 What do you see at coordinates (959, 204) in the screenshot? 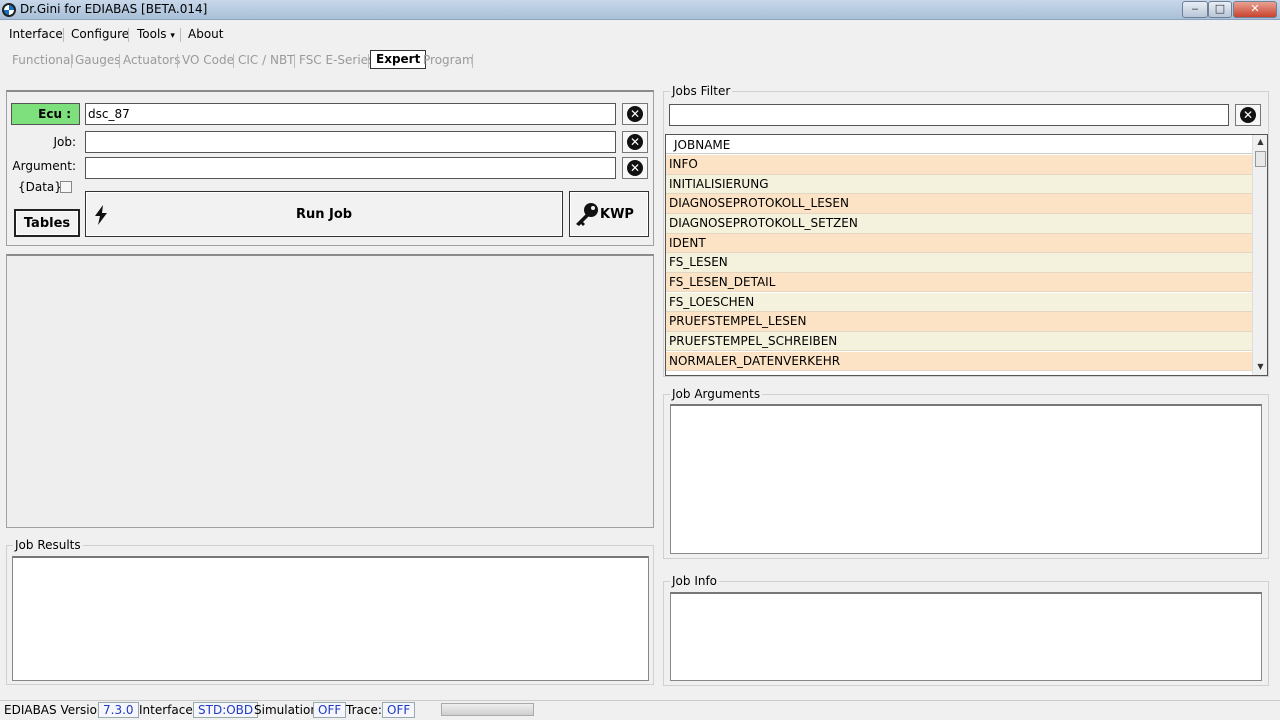
I see `job-row: DIAGNOSEPROTOKOLL_LESEN` at bounding box center [959, 204].